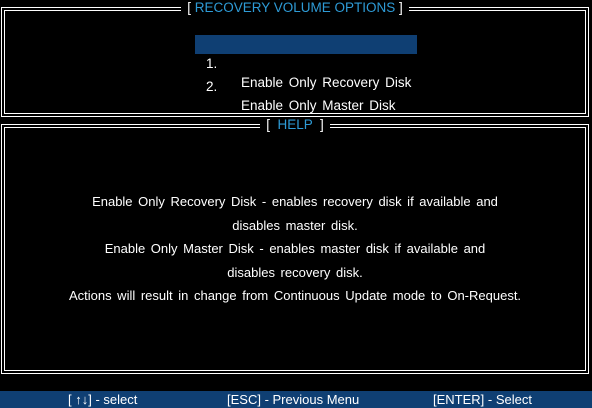 This screenshot has width=592, height=408. Describe the element at coordinates (482, 399) in the screenshot. I see `enter-select-key-hint: [ENTER] - Select` at that location.